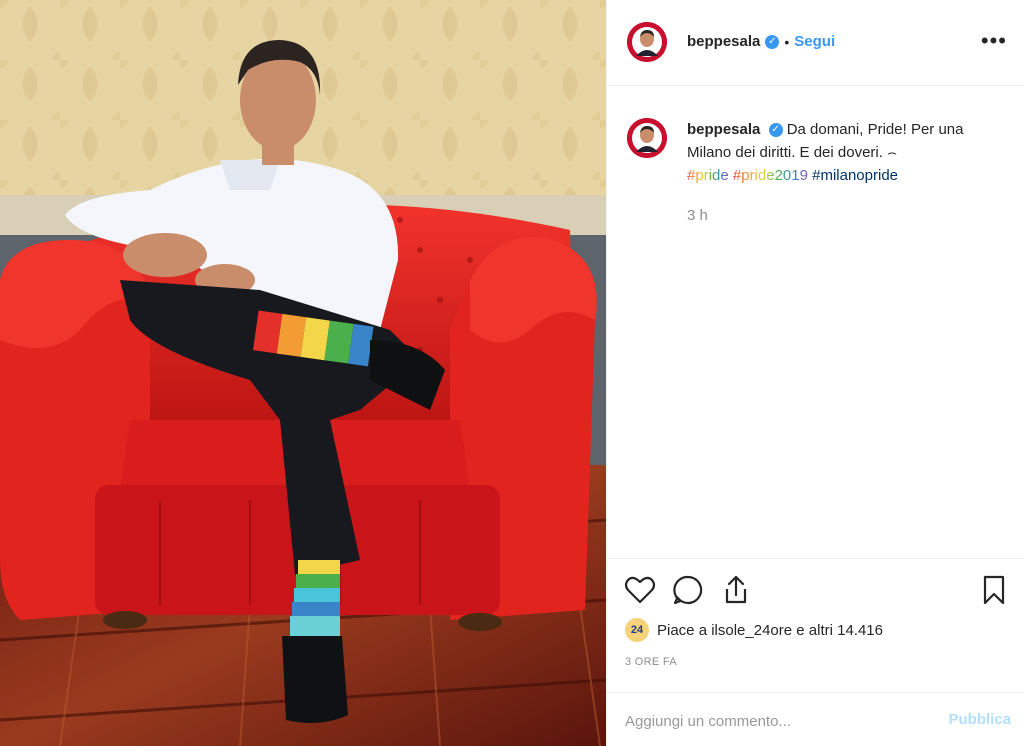 The image size is (1024, 746). Describe the element at coordinates (761, 41) in the screenshot. I see `header-user-line: beppesala ✓ • Segui` at that location.